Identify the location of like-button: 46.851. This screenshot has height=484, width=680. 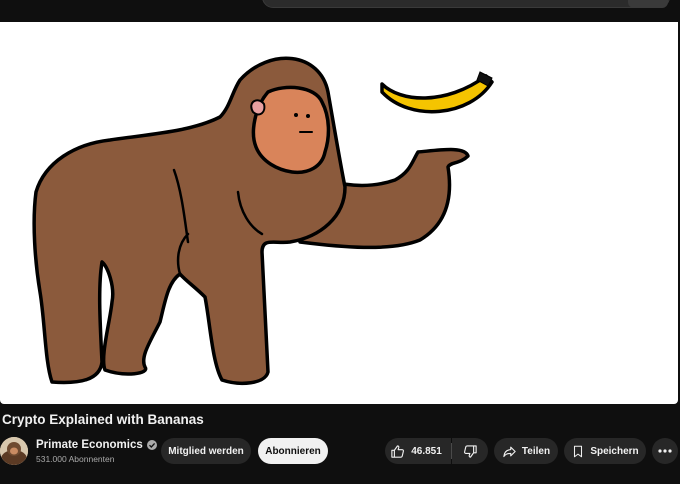
(418, 451).